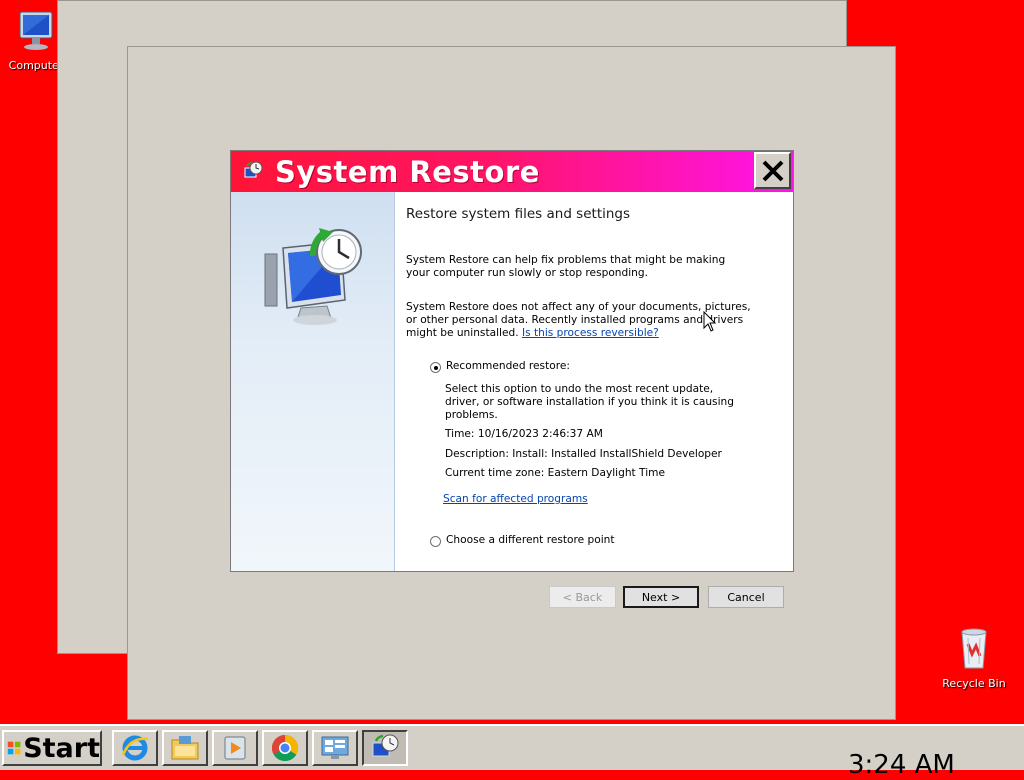 This screenshot has width=1024, height=780. I want to click on taskbar-media-player, so click(235, 748).